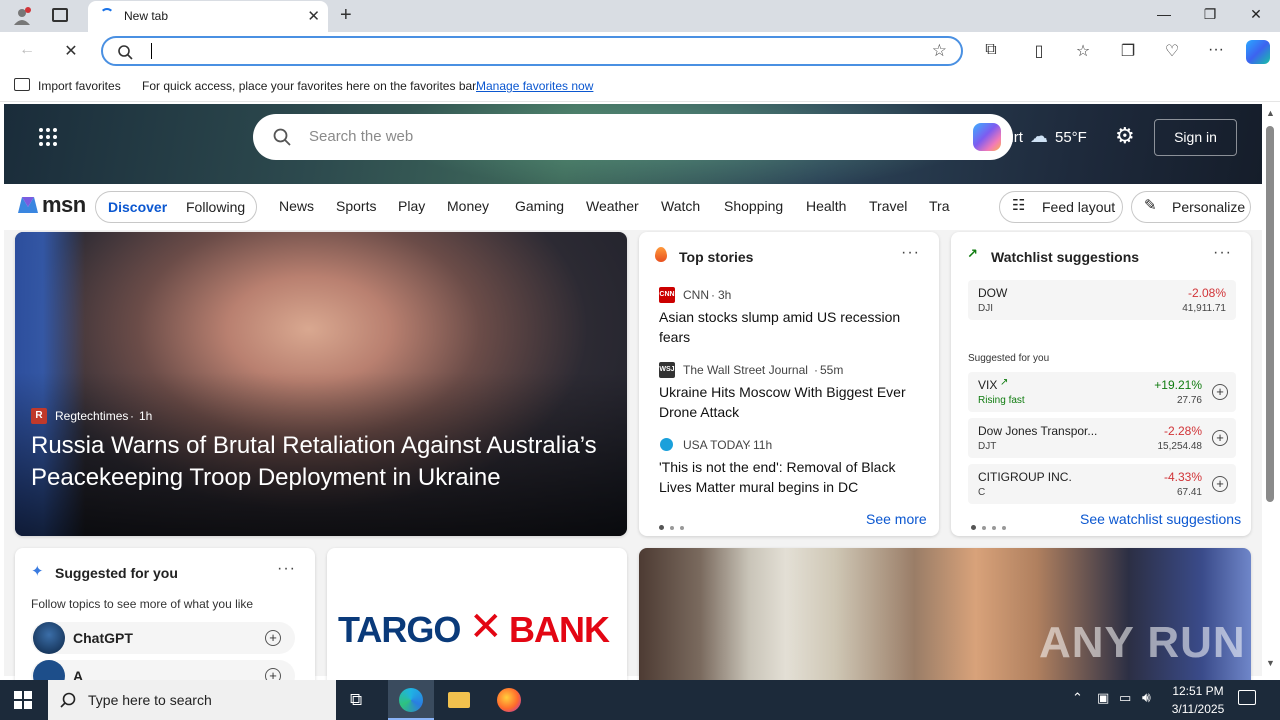 The width and height of the screenshot is (1280, 720). Describe the element at coordinates (1270, 314) in the screenshot. I see `scrollbar-thumb` at that location.